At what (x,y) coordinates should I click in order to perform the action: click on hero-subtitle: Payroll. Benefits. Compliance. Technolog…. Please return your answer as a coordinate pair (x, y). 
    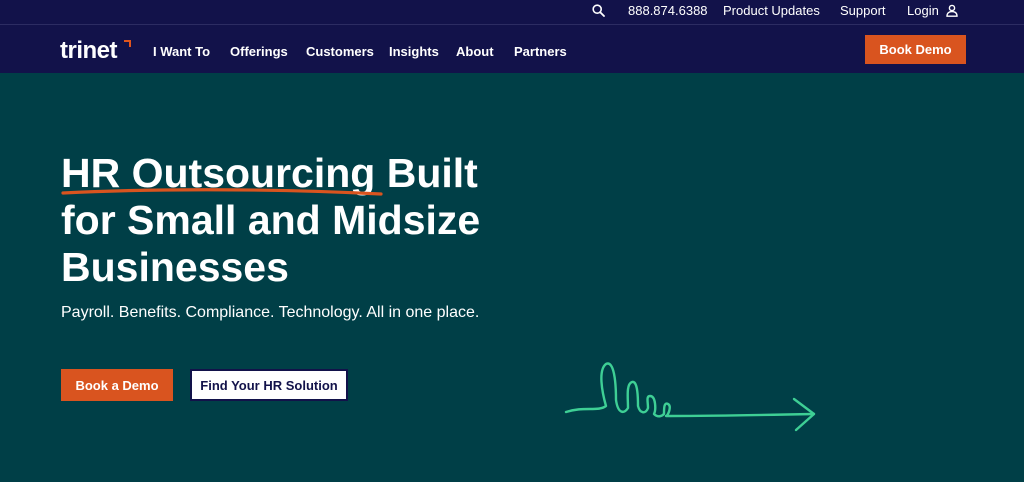
    Looking at the image, I should click on (270, 312).